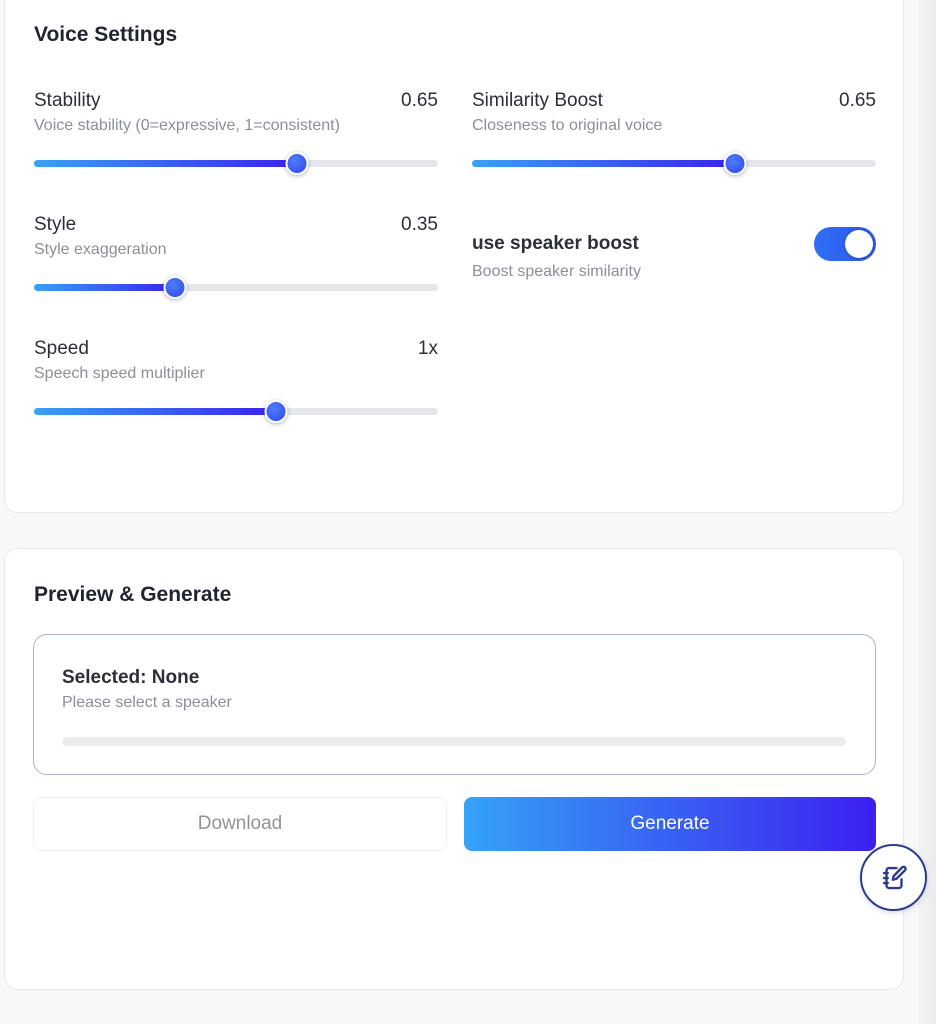  I want to click on stability-value: 0.65, so click(419, 100).